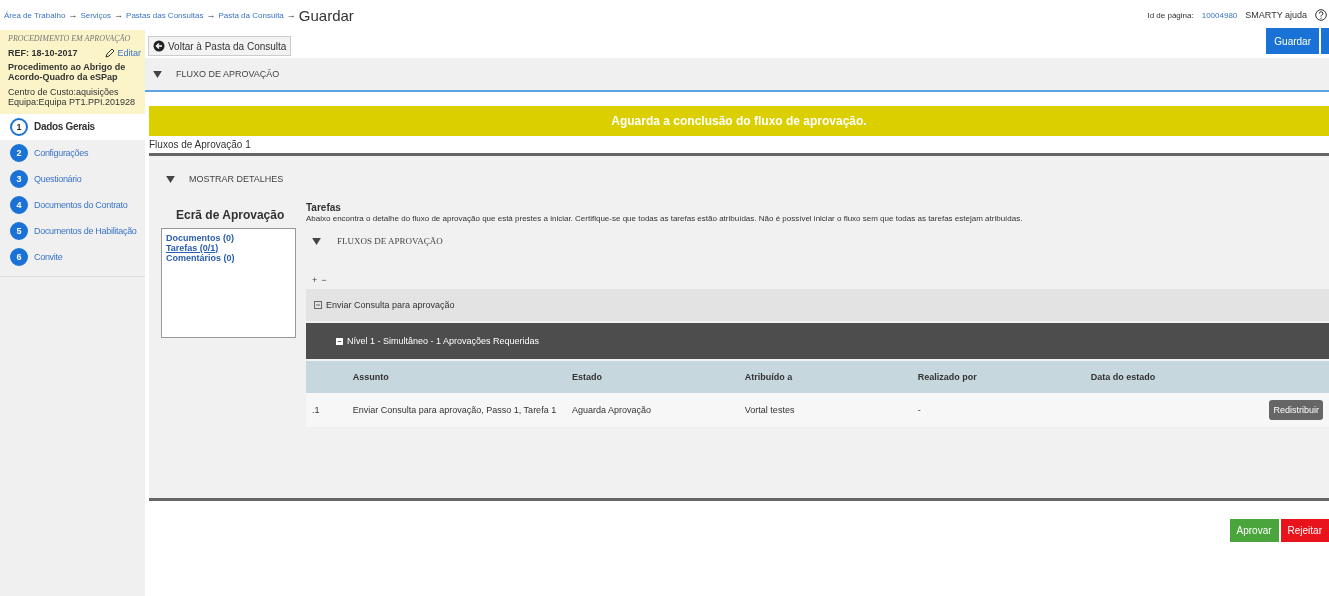 The height and width of the screenshot is (596, 1329). What do you see at coordinates (81, 204) in the screenshot?
I see `step-link: Documentos do Contrato` at bounding box center [81, 204].